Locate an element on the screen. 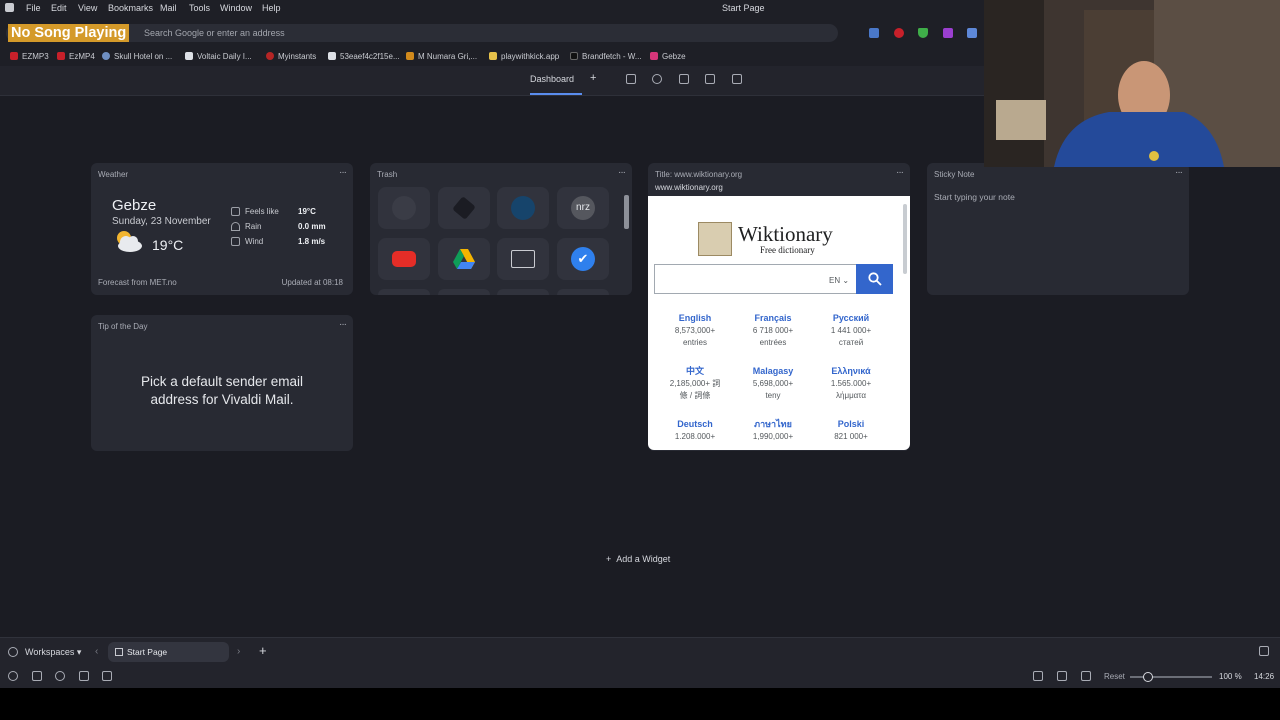 The height and width of the screenshot is (720, 1280). menu-view: View is located at coordinates (87, 8).